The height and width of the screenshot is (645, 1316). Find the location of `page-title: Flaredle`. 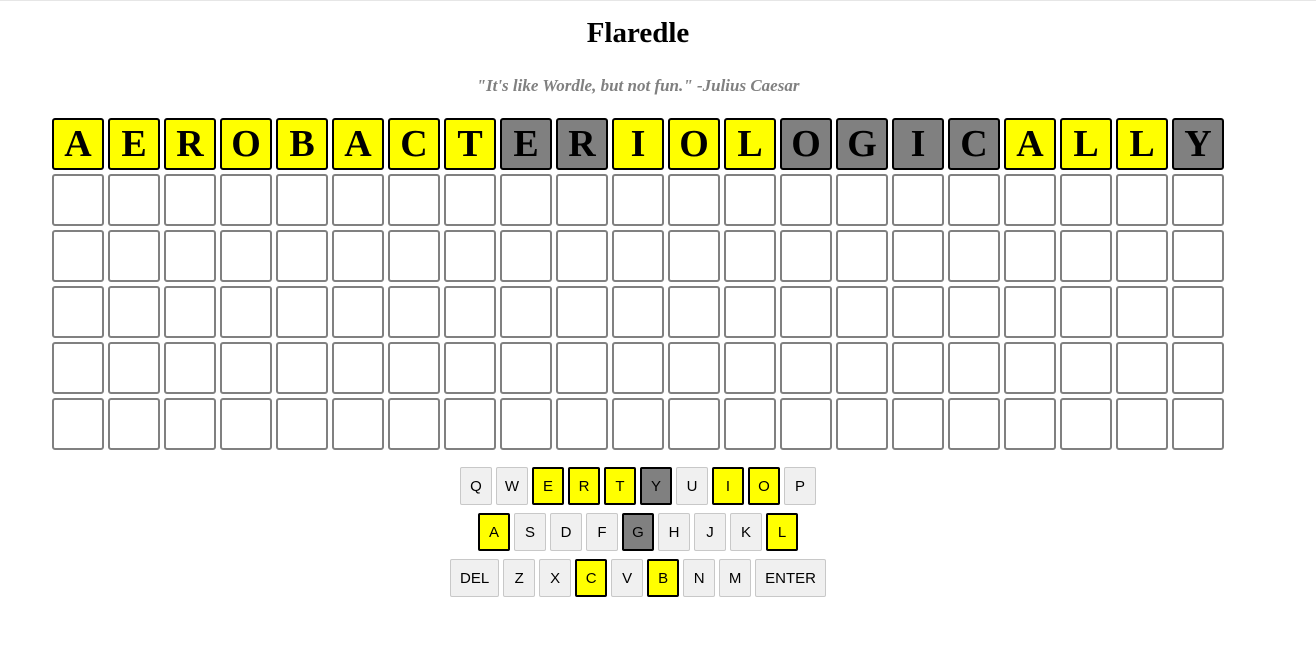

page-title: Flaredle is located at coordinates (638, 33).